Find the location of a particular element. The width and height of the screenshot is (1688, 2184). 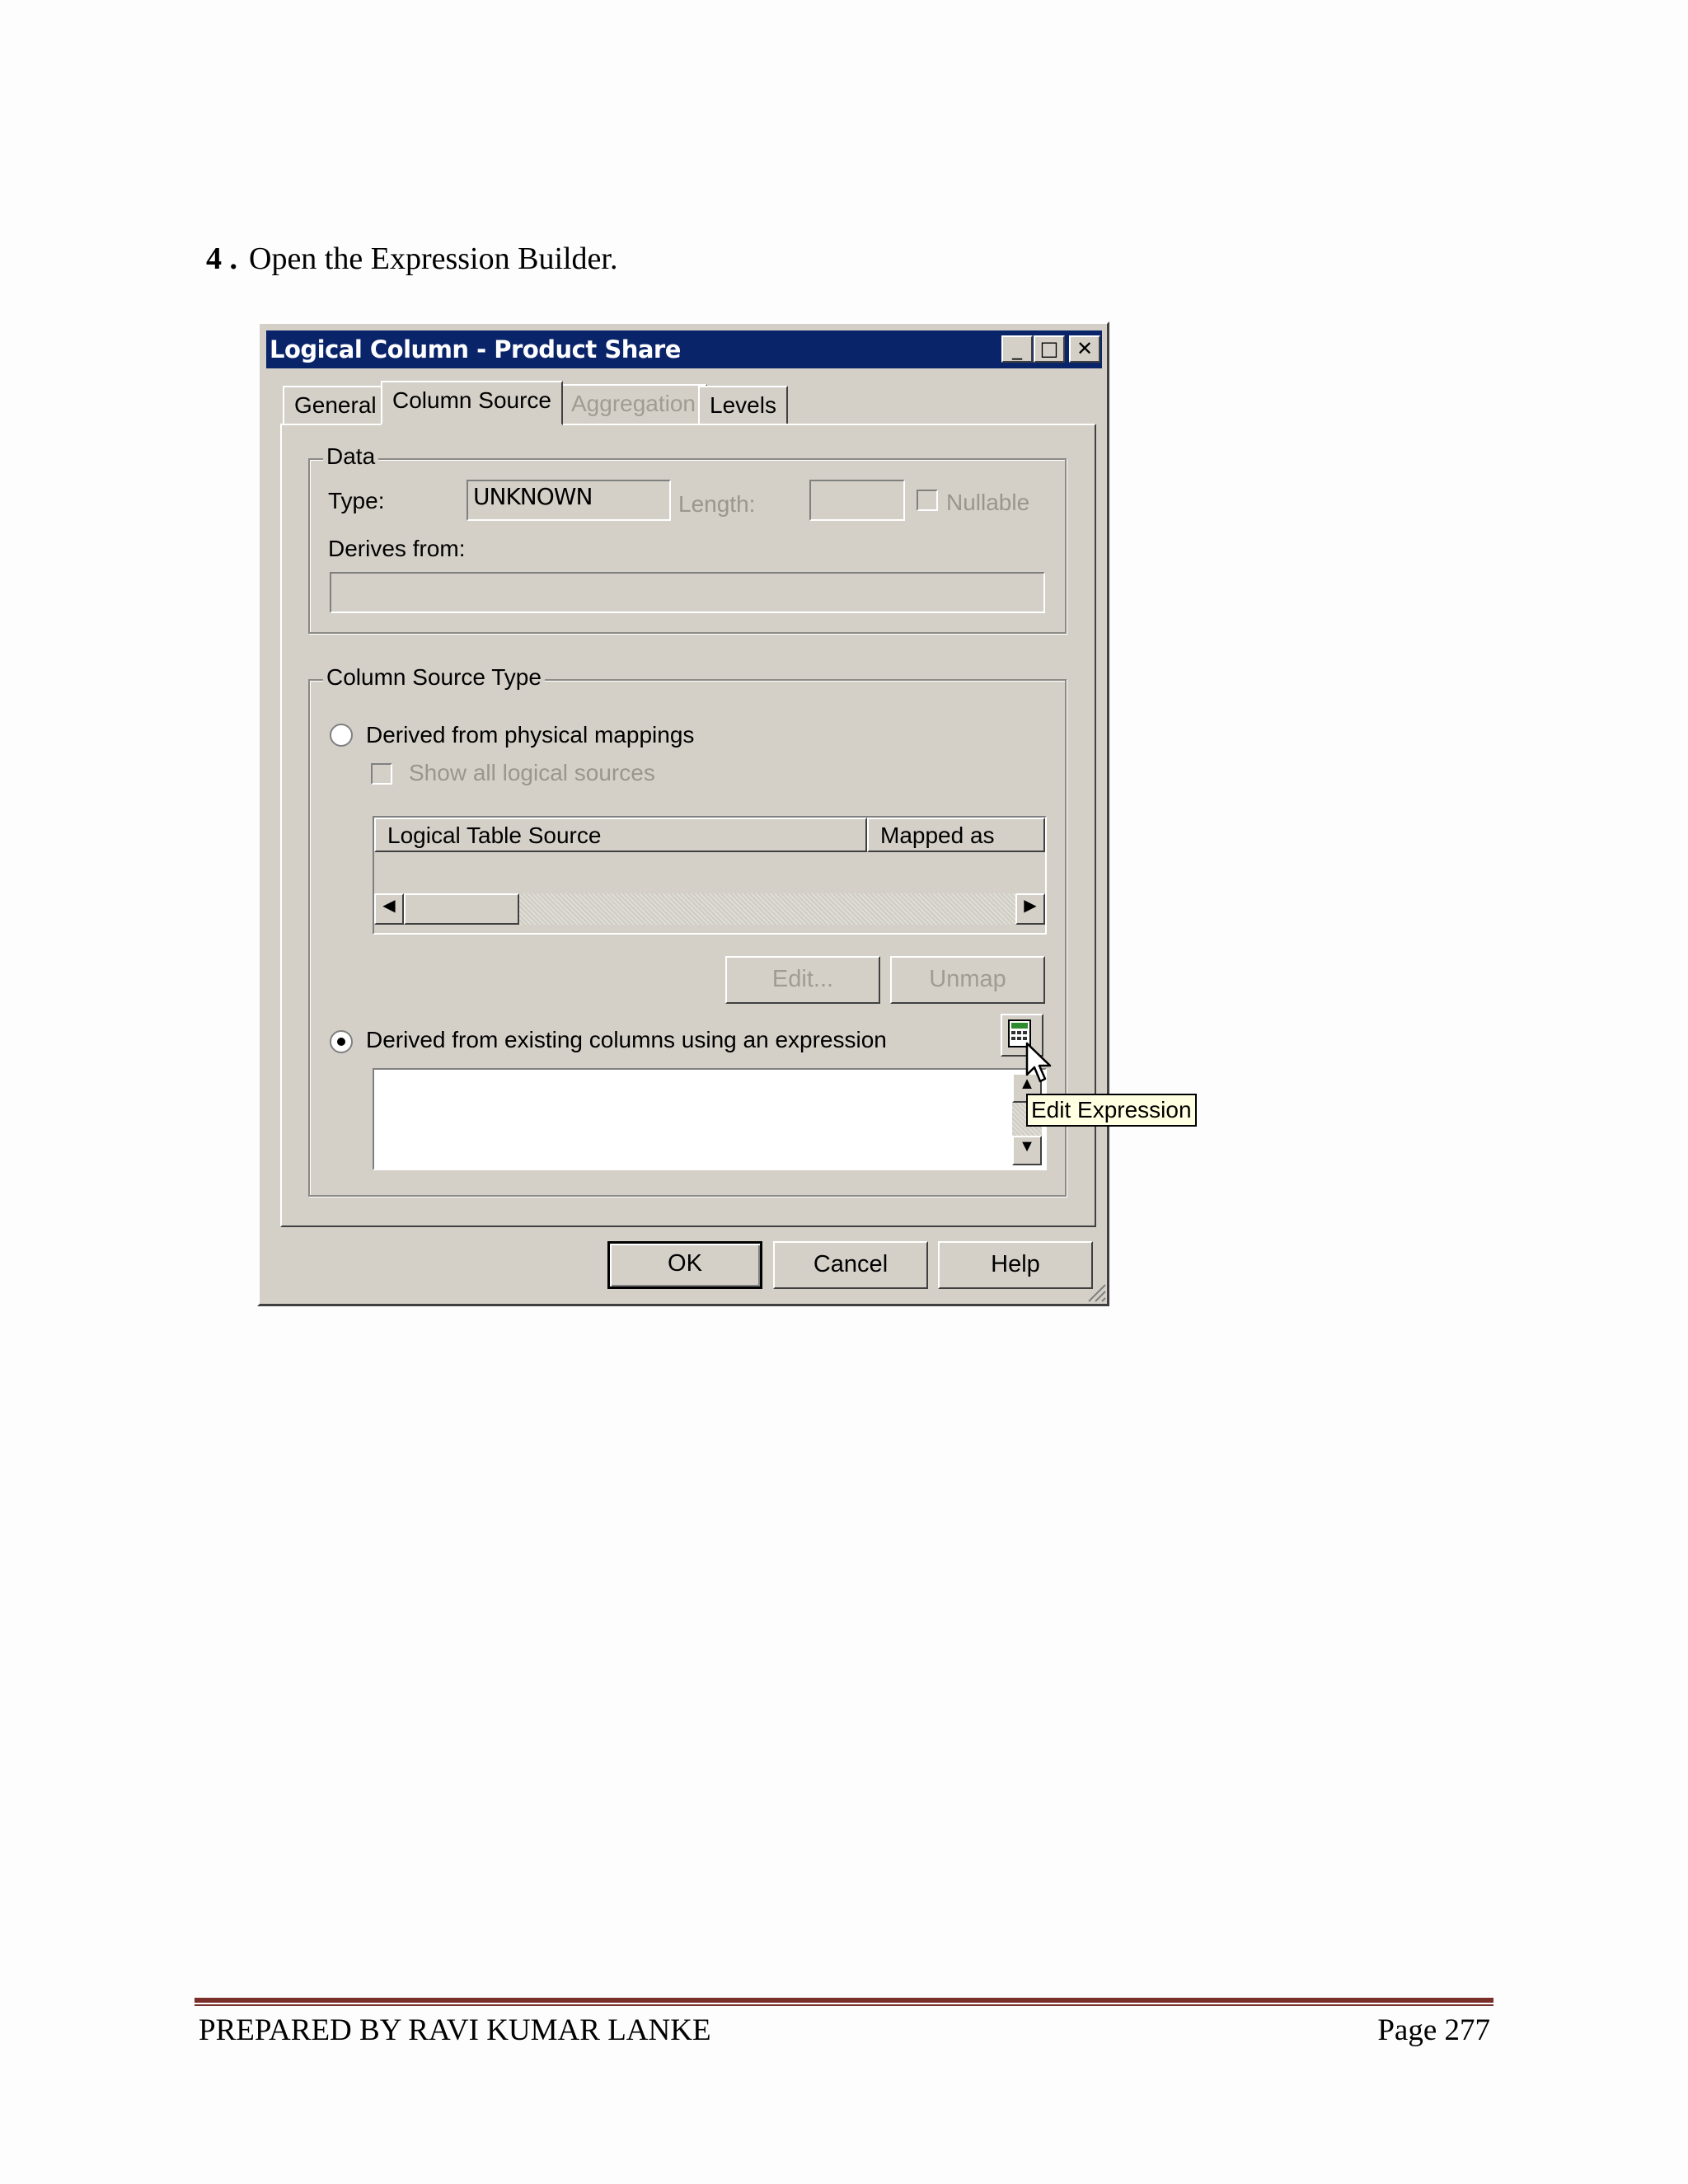

derives-from-label: Derives from: is located at coordinates (397, 548).